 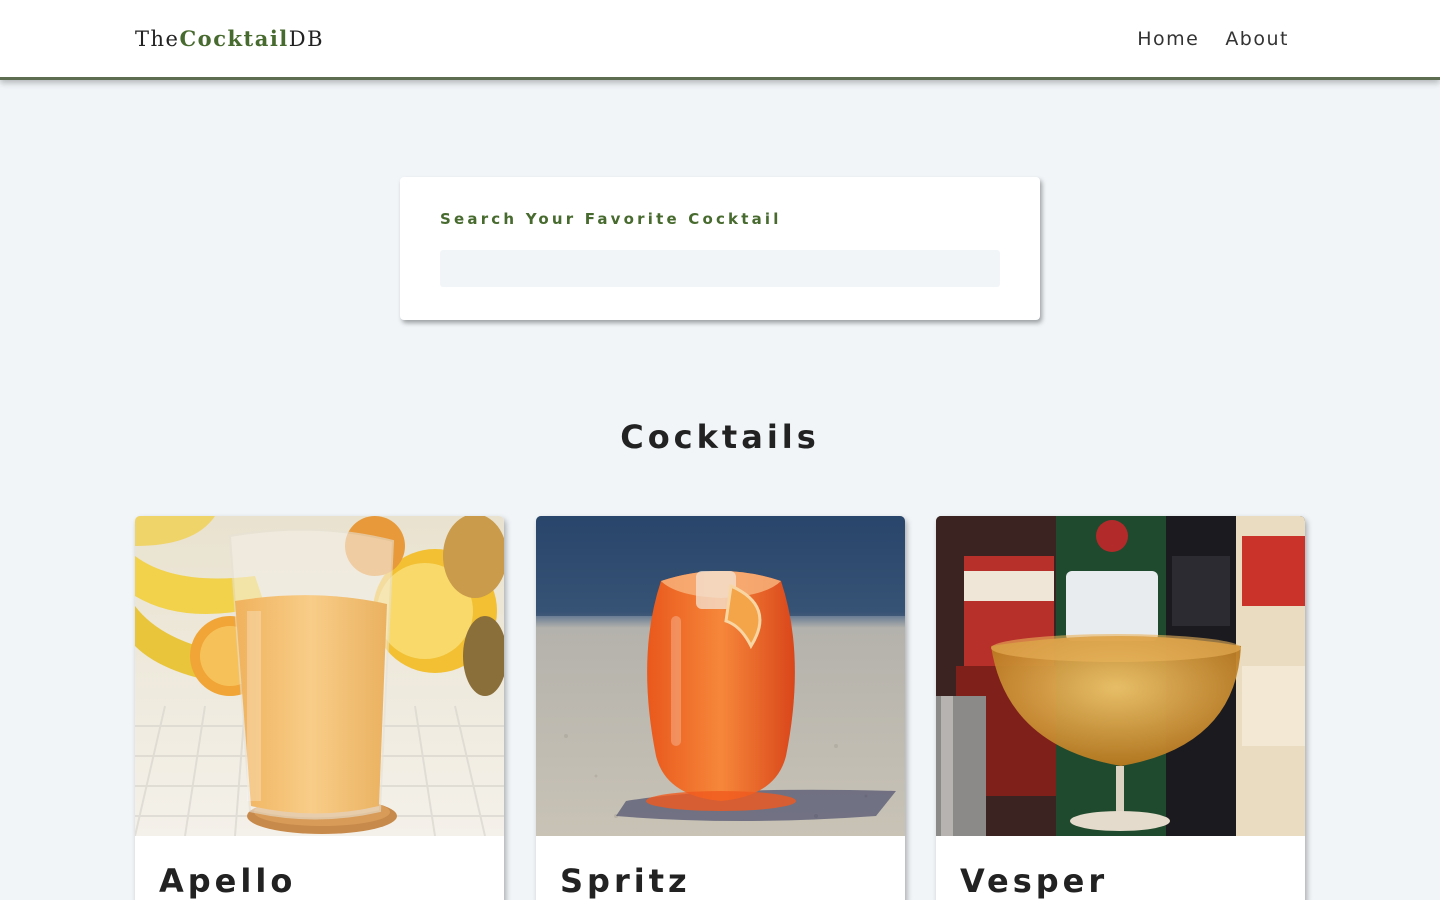 What do you see at coordinates (1034, 881) in the screenshot?
I see `cocktail-name: Vesper` at bounding box center [1034, 881].